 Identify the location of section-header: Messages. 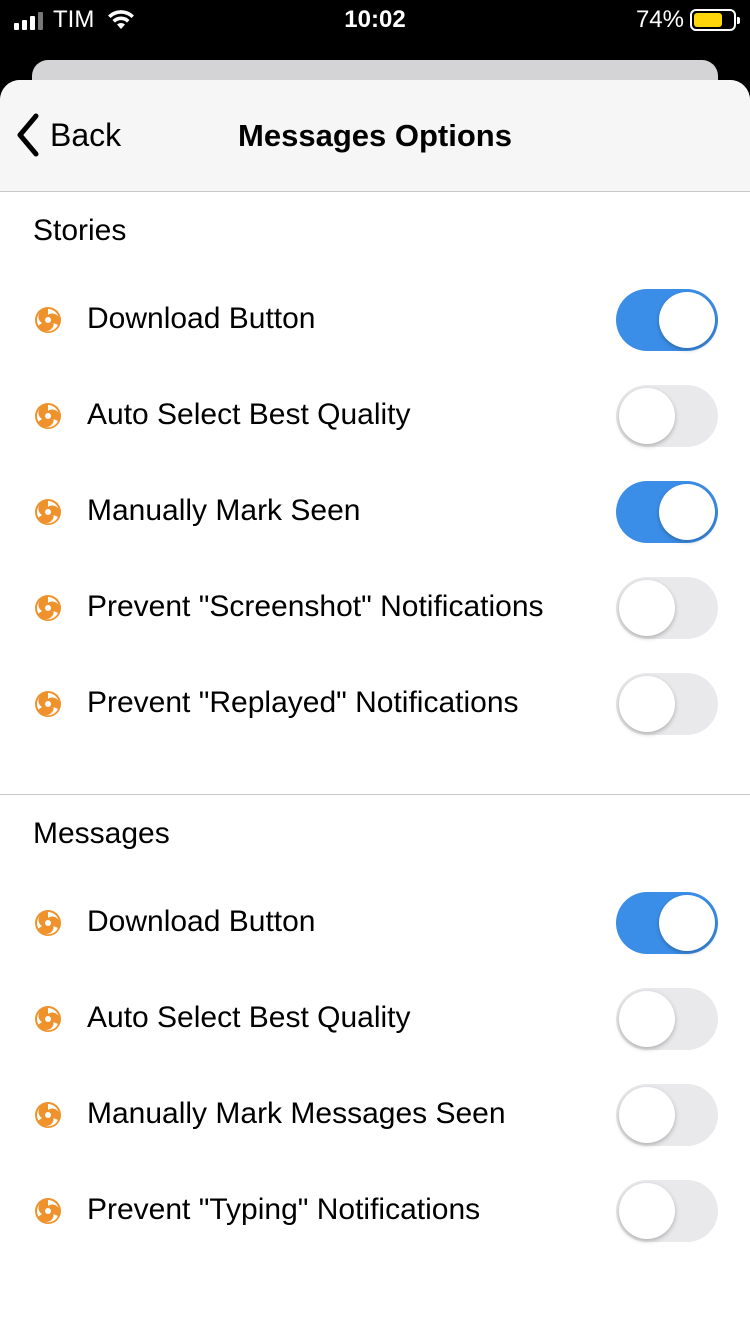
(101, 833).